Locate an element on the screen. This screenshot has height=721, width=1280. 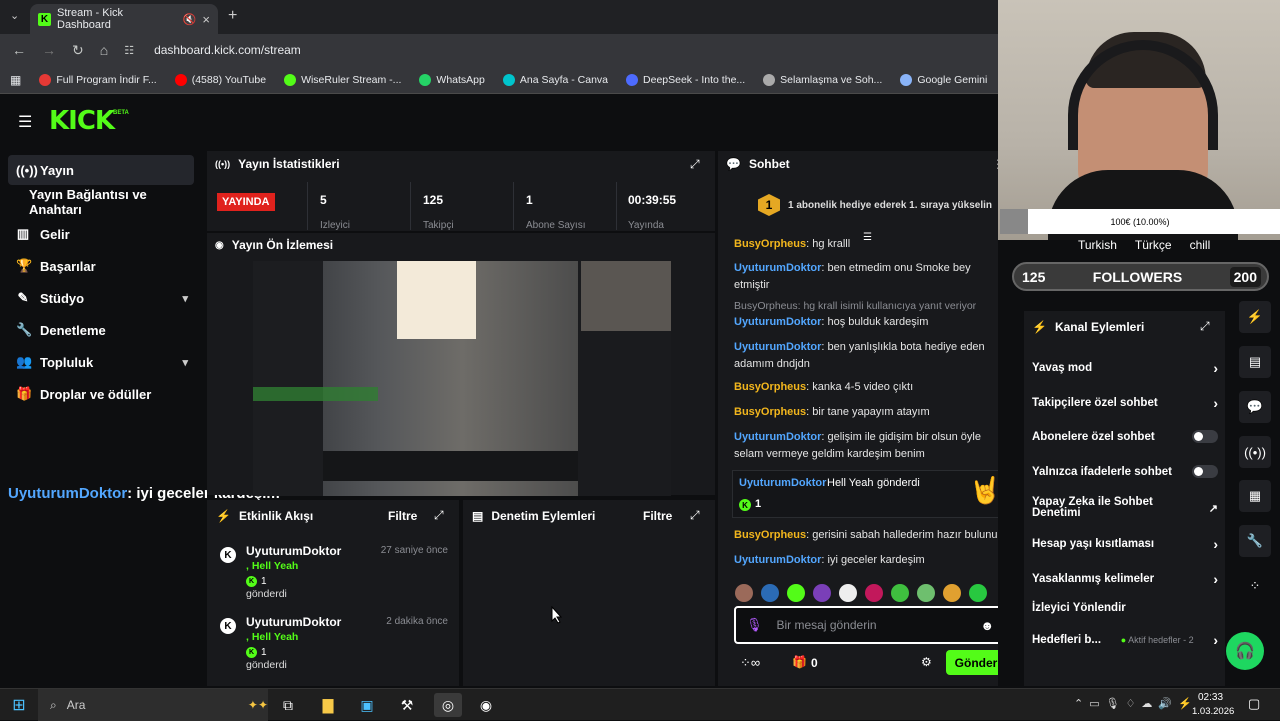
moderation-title: Denetim Eylemleri is located at coordinates (543, 516).